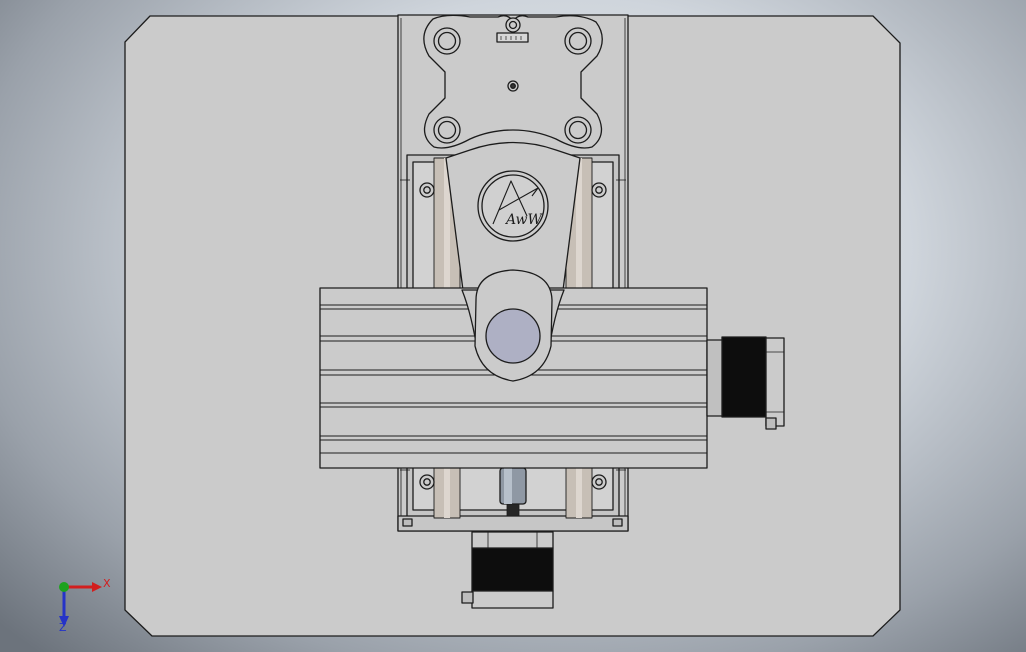 Image resolution: width=1026 pixels, height=652 pixels. What do you see at coordinates (513, 523) in the screenshot?
I see `bottom-end-plate` at bounding box center [513, 523].